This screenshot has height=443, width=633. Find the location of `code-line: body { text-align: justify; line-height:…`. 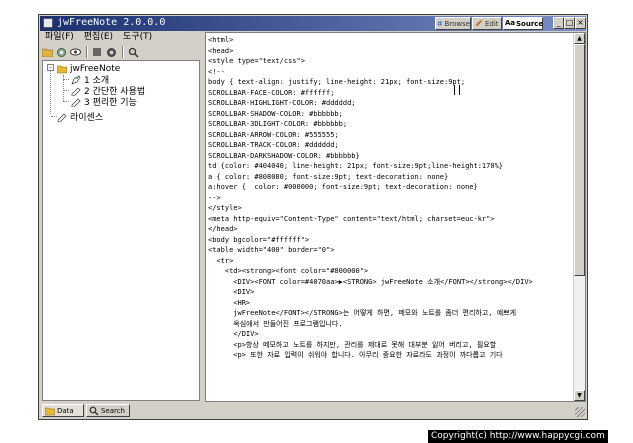

code-line: body { text-align: justify; line-height:… is located at coordinates (390, 82).